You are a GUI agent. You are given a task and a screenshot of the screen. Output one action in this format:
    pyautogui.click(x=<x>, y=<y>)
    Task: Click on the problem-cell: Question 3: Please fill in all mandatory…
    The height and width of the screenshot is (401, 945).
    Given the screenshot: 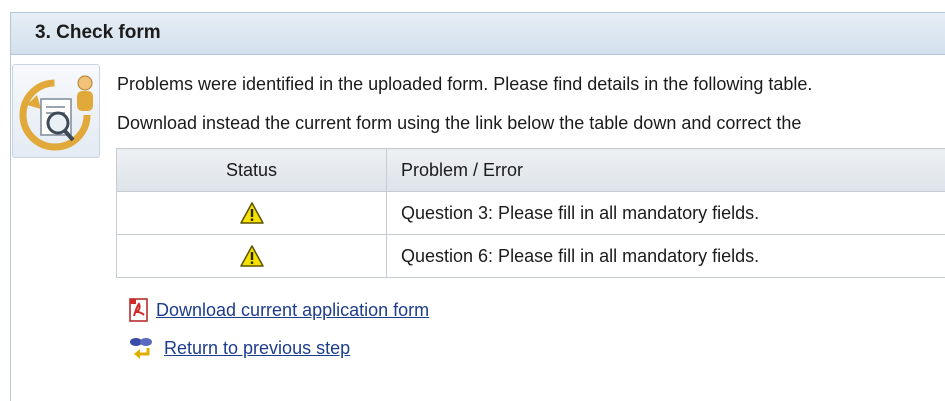 What is the action you would take?
    pyautogui.click(x=665, y=213)
    